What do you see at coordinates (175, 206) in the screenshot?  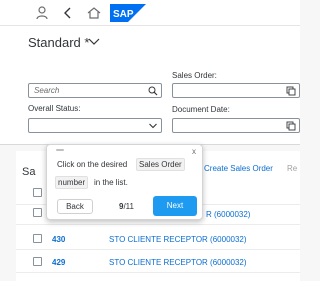 I see `next-button: Next` at bounding box center [175, 206].